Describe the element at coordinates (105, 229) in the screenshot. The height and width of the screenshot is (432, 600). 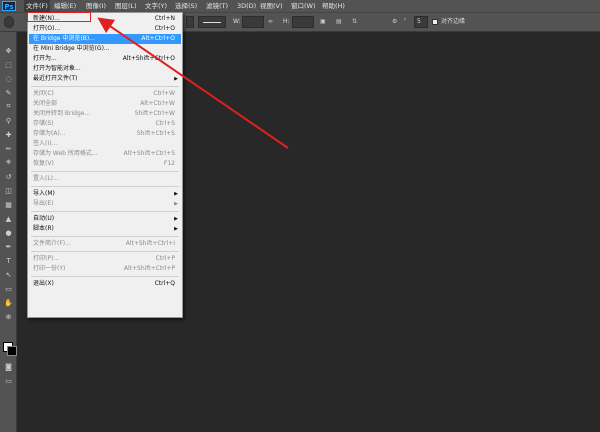
I see `file-menu-item: 脚本(R) ▶` at that location.